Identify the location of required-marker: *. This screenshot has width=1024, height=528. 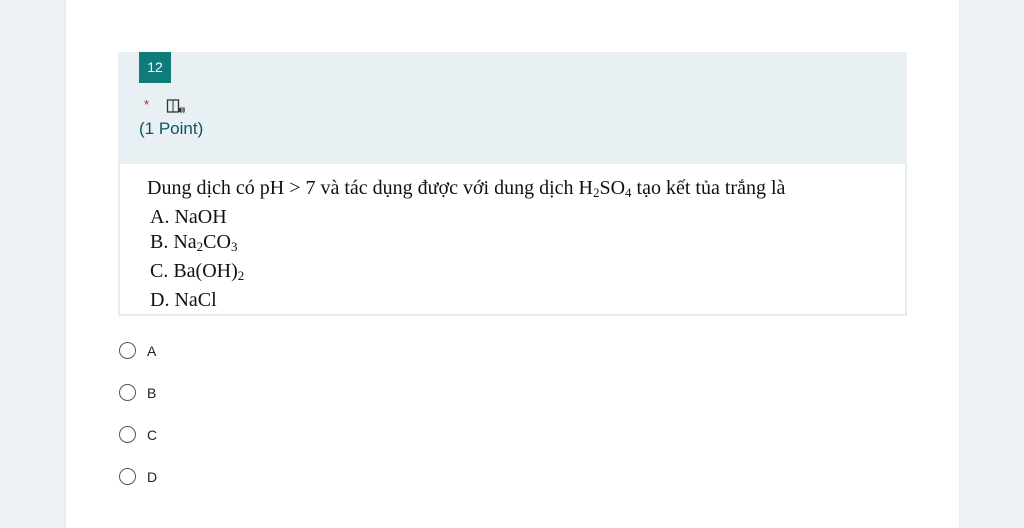
(147, 104).